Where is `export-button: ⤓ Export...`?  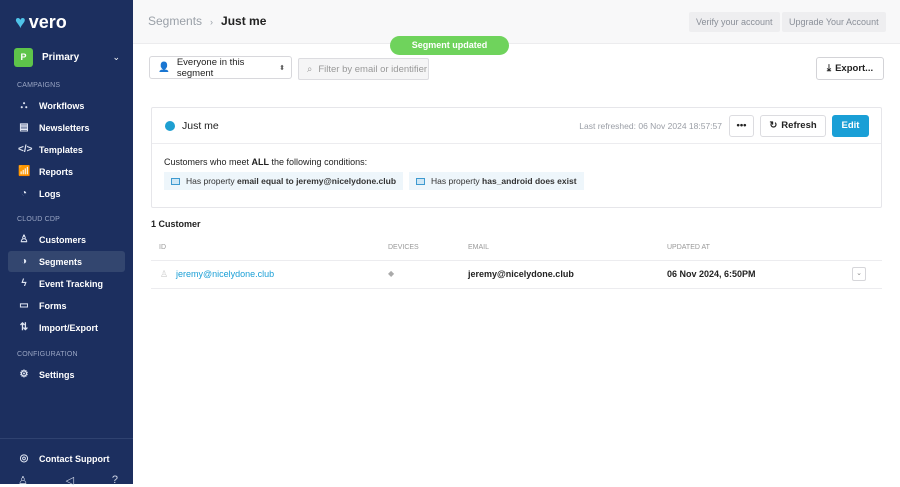 export-button: ⤓ Export... is located at coordinates (850, 68).